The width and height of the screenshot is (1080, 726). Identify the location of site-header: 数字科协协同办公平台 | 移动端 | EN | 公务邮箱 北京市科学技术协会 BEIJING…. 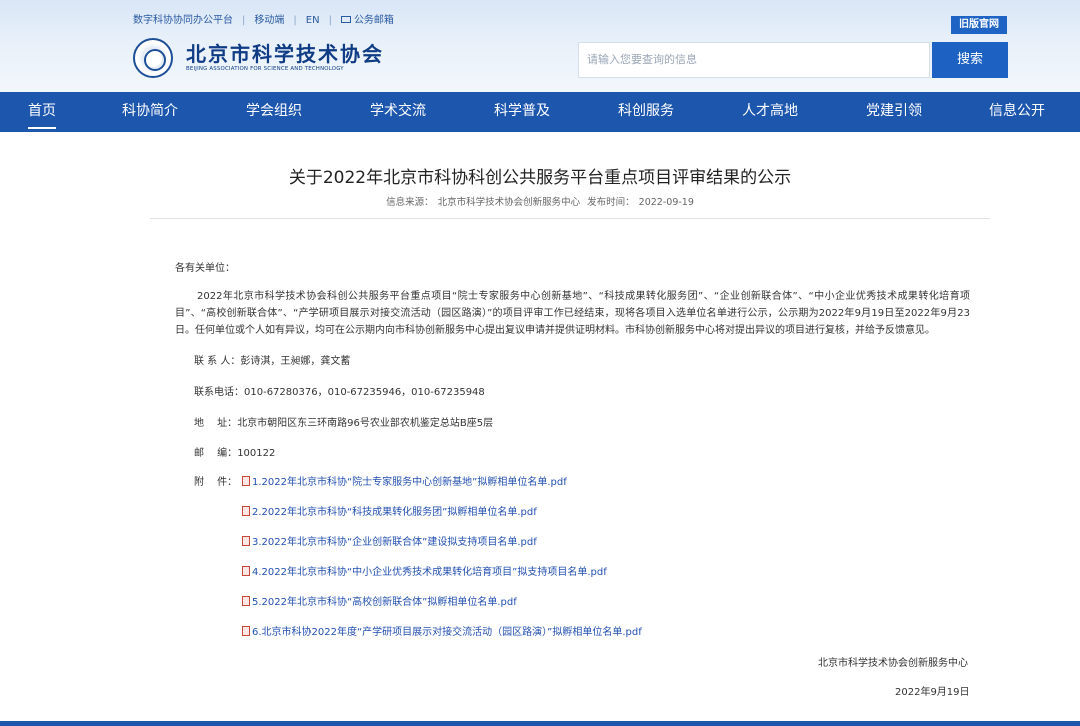
(540, 46).